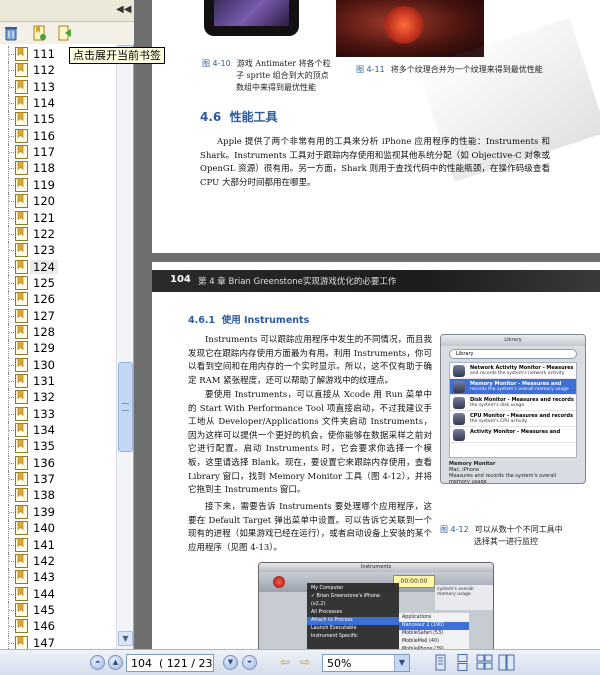 The image size is (600, 675). I want to click on panel-header: ◀◀, so click(67, 11).